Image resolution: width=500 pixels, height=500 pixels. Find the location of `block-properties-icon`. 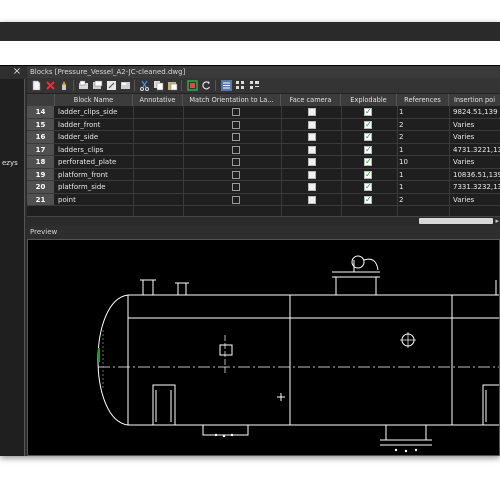

block-properties-icon is located at coordinates (125, 85).